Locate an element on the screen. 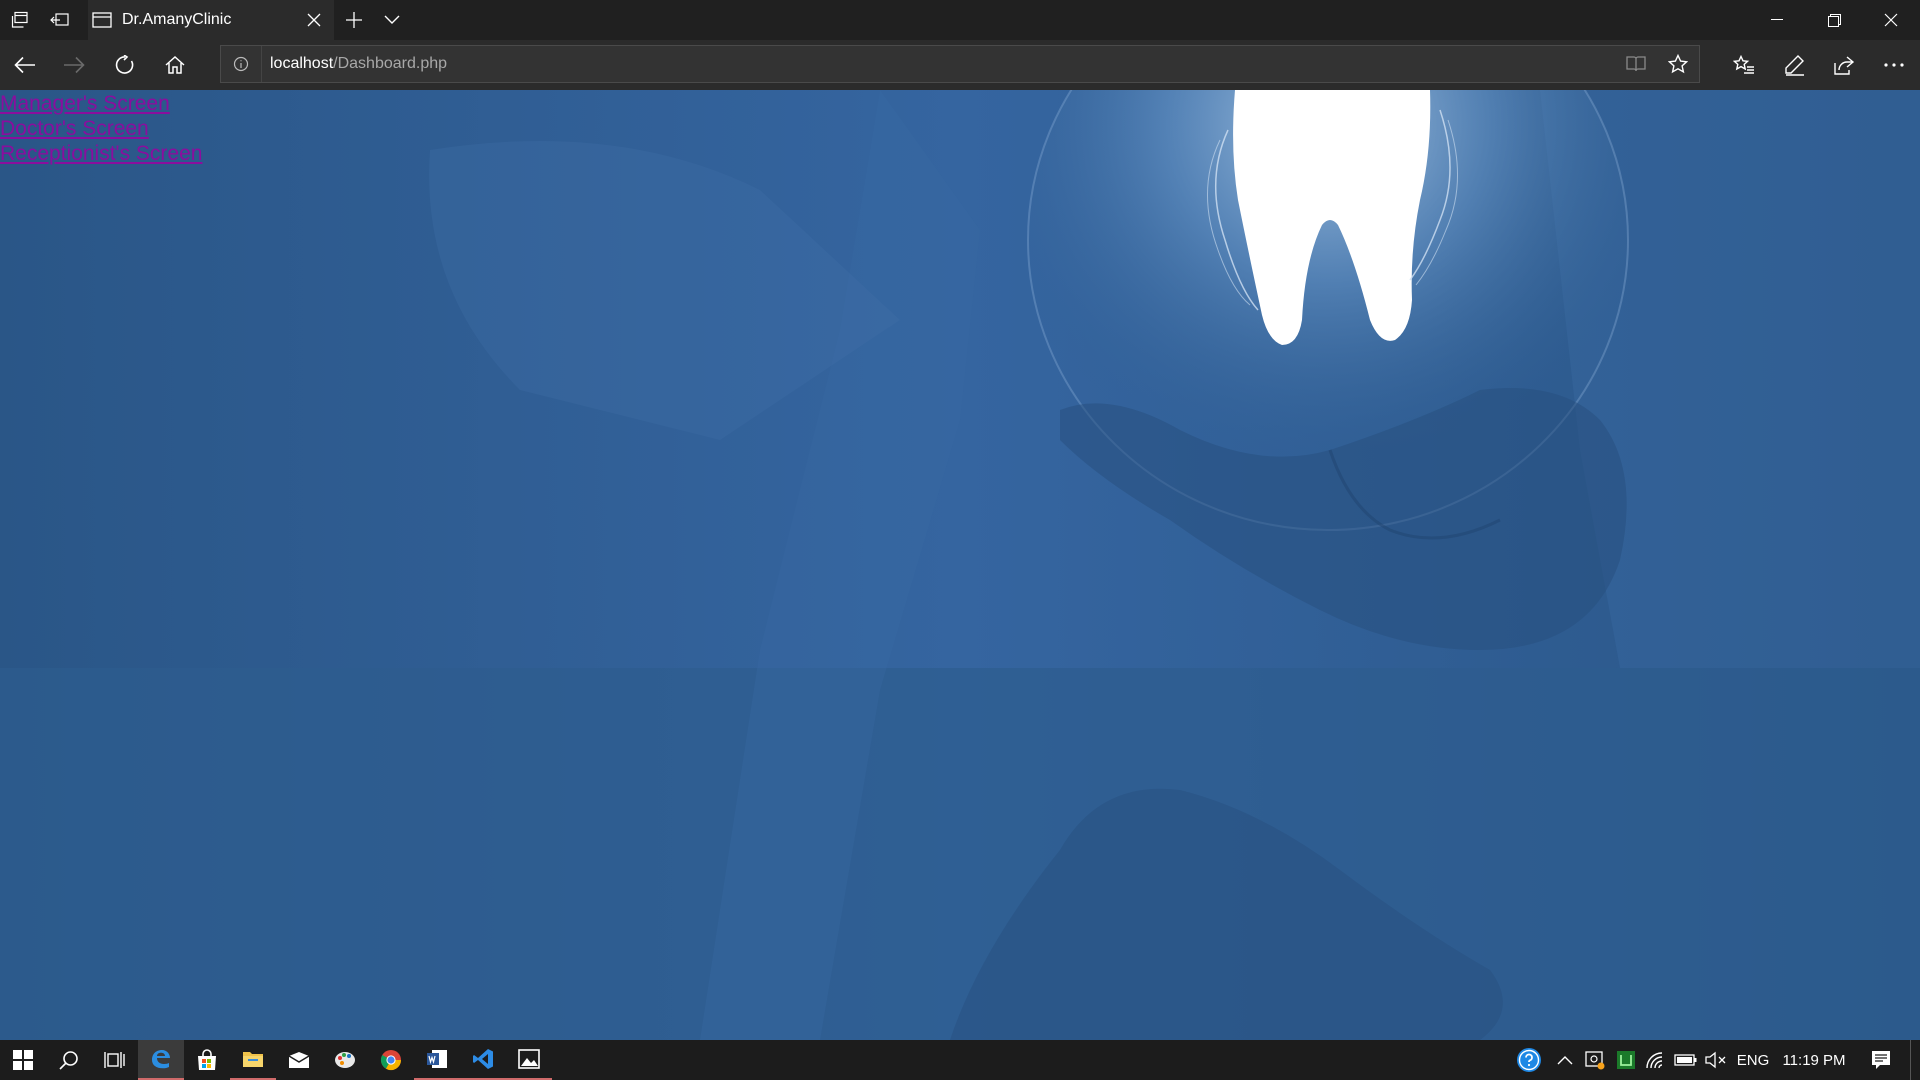 The width and height of the screenshot is (1920, 1080). help-icon is located at coordinates (1529, 1060).